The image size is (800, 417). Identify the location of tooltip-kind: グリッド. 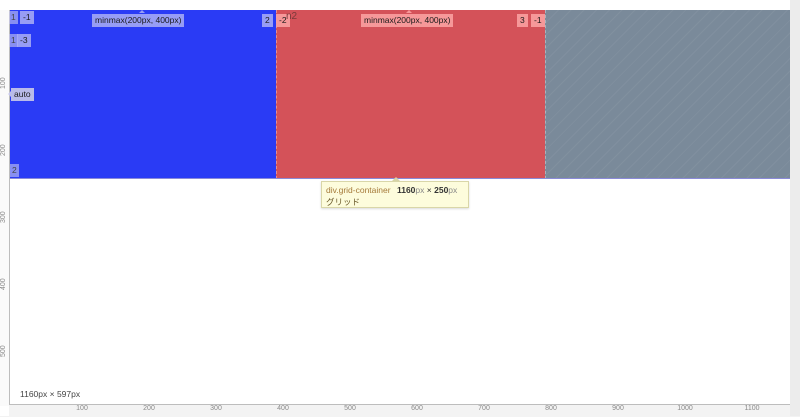
(343, 202).